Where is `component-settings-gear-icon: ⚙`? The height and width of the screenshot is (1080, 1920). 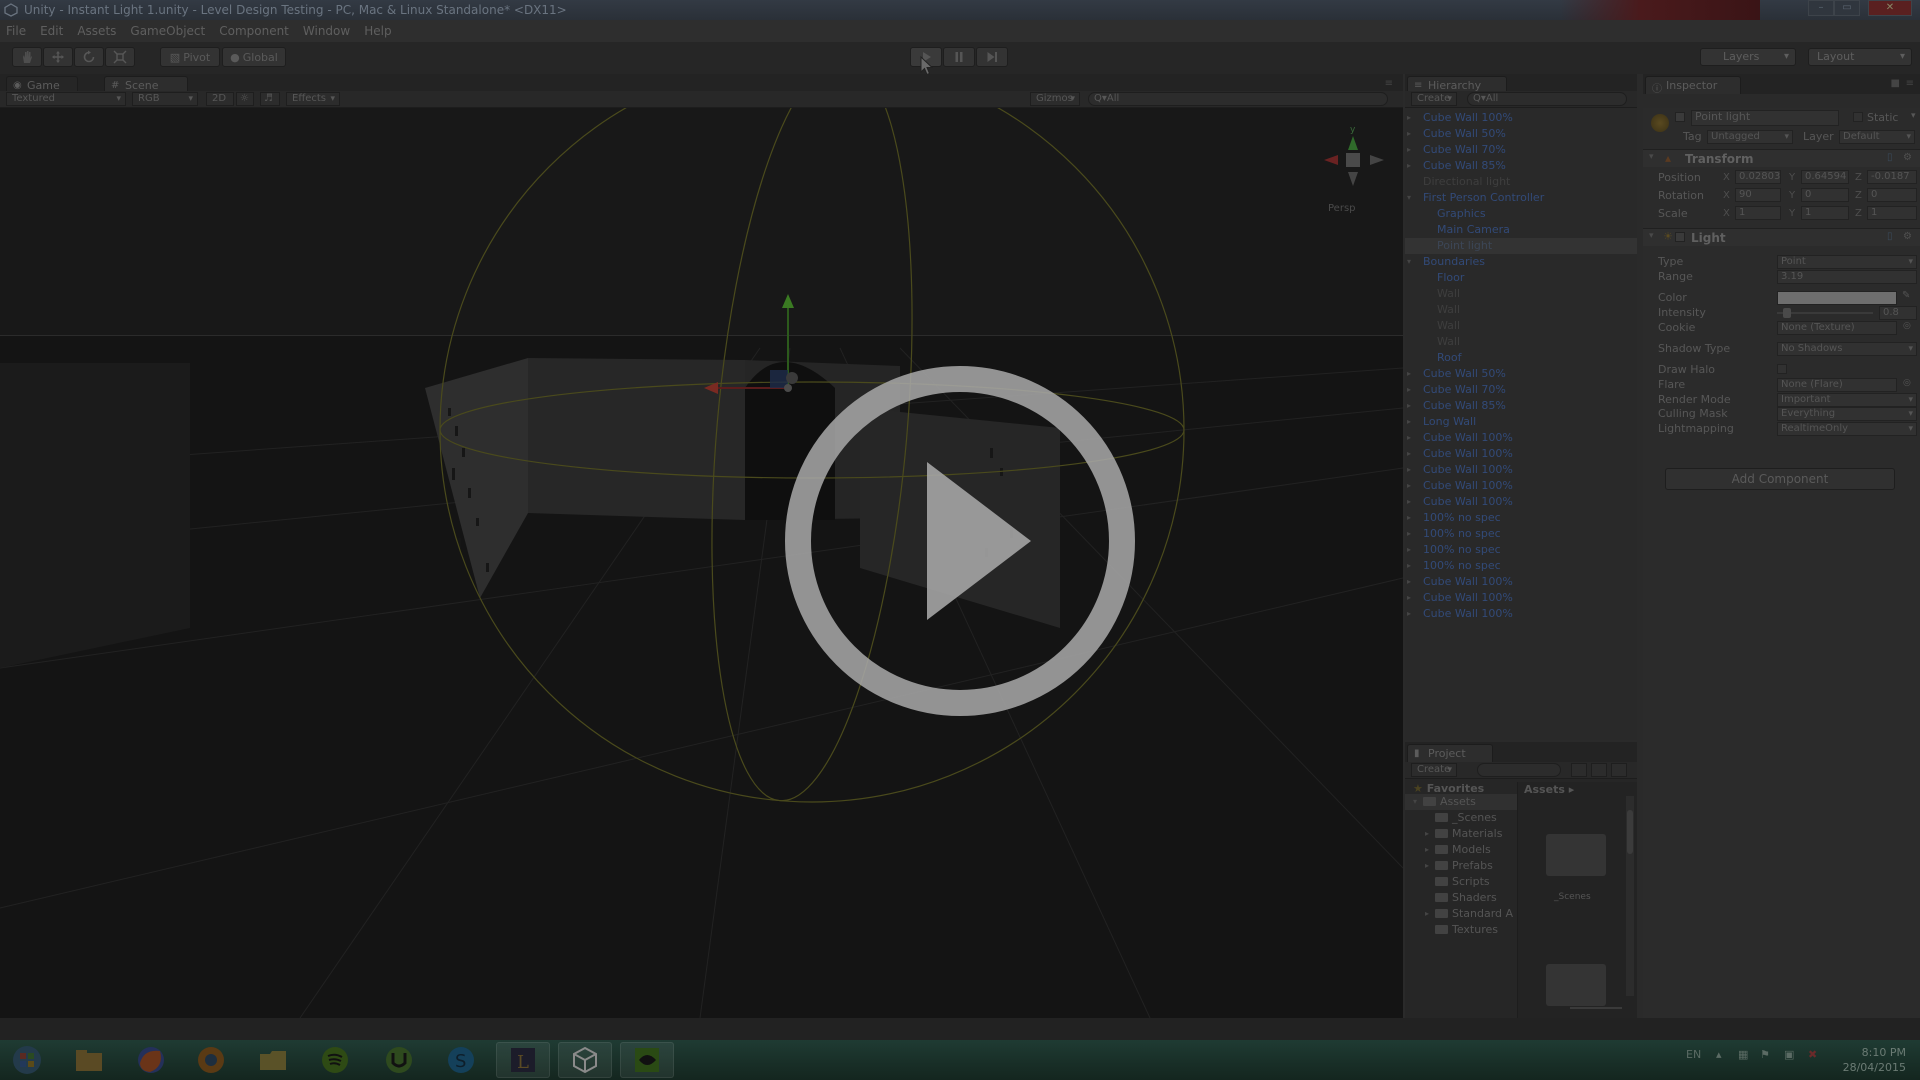 component-settings-gear-icon: ⚙ is located at coordinates (1907, 236).